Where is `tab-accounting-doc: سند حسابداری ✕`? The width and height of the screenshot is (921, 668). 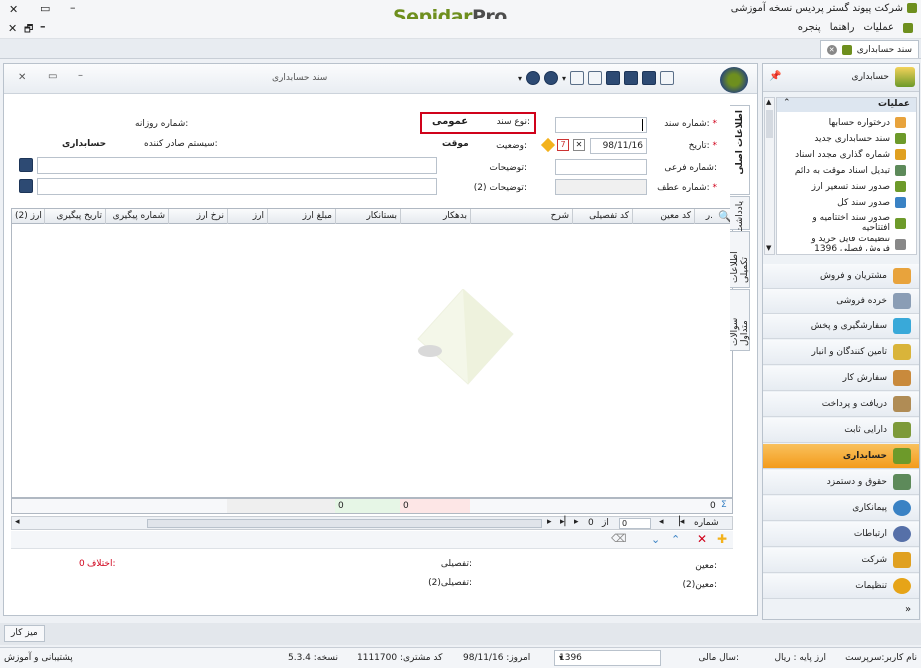
tab-accounting-doc: سند حسابداری ✕ is located at coordinates (869, 49).